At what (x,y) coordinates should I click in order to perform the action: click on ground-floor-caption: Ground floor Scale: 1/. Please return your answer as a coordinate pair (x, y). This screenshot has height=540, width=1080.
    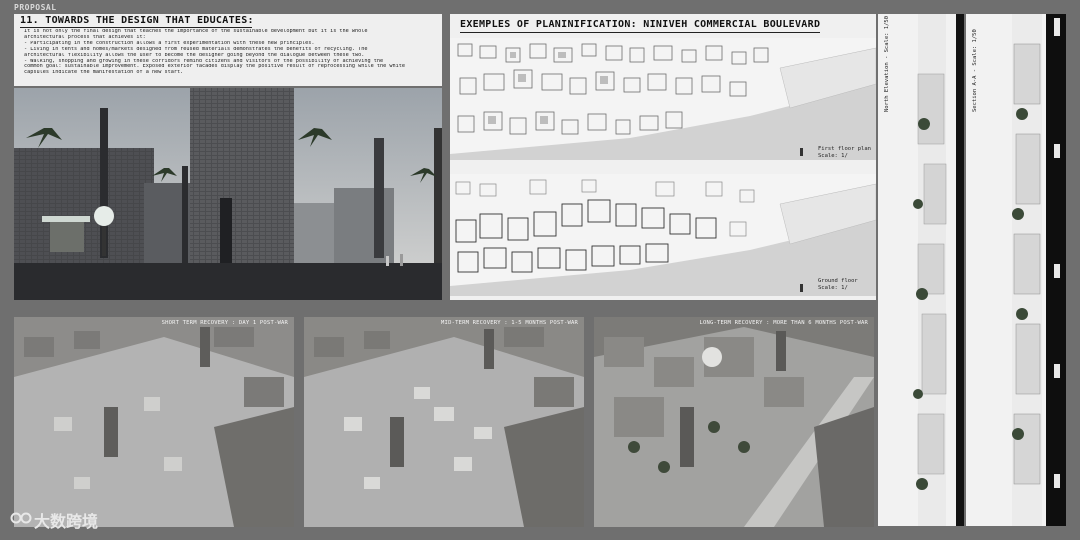
    Looking at the image, I should click on (838, 285).